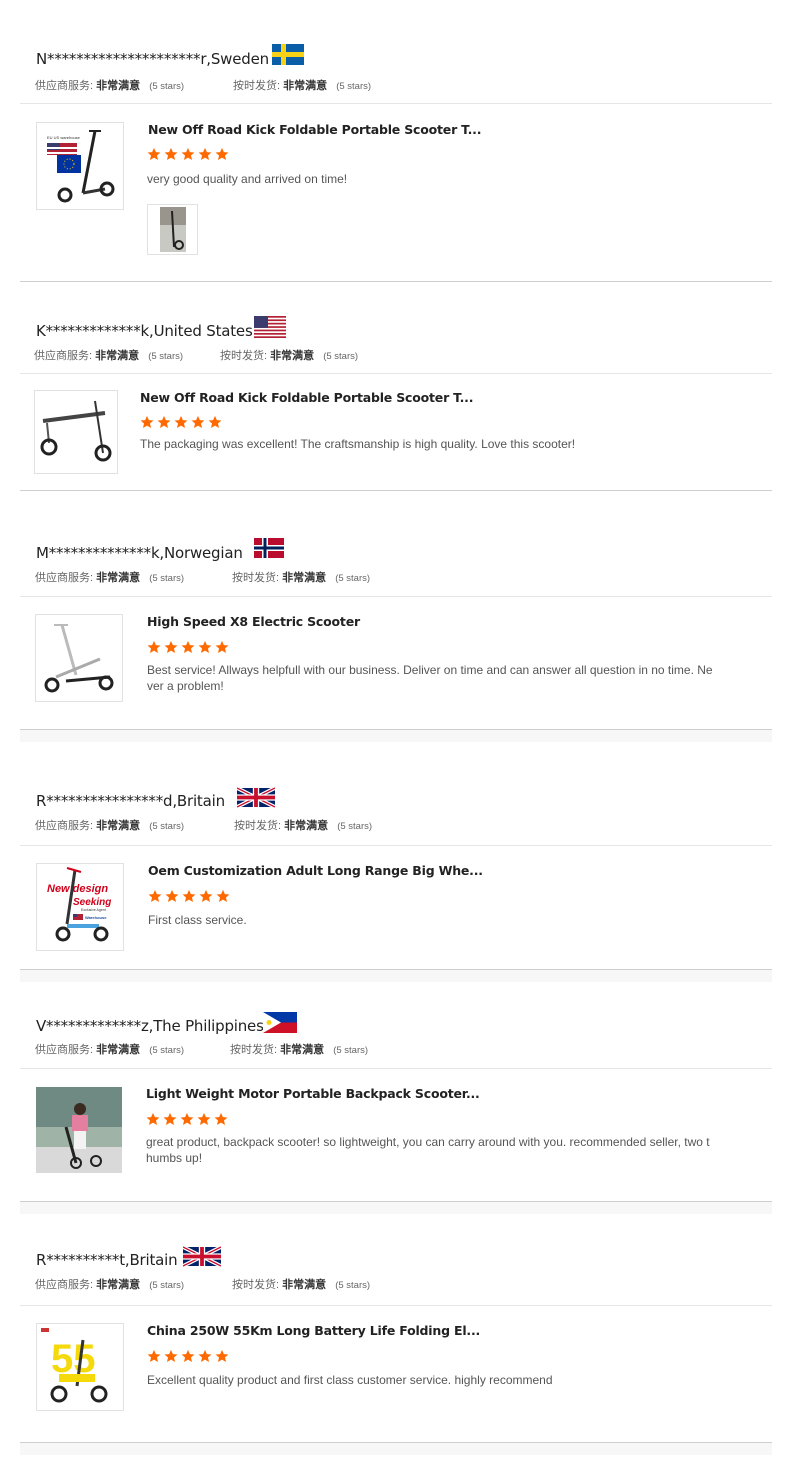 The width and height of the screenshot is (790, 1459). I want to click on thumbnail-caption: Exclusive Agent, so click(93, 910).